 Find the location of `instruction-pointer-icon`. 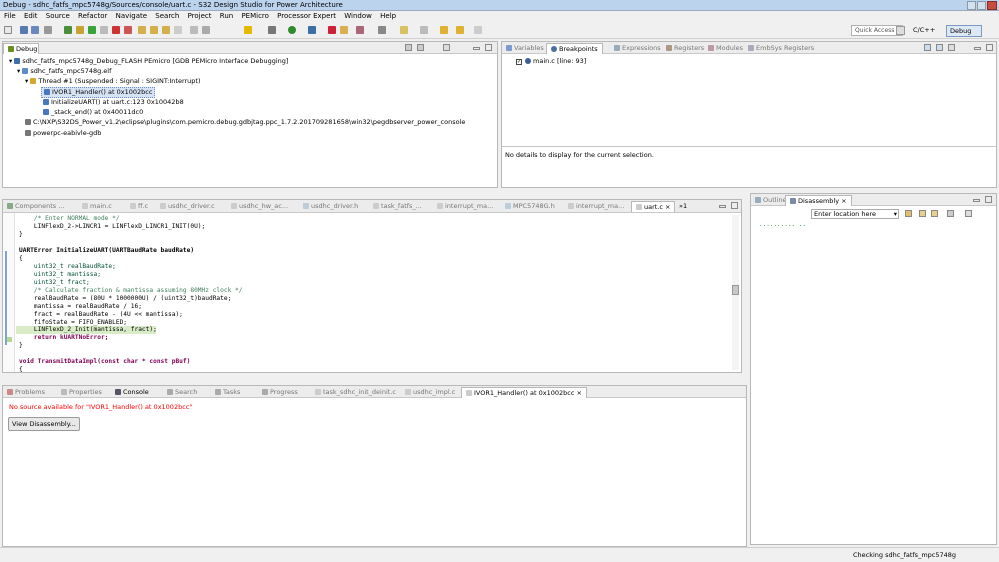

instruction-pointer-icon is located at coordinates (9, 339).